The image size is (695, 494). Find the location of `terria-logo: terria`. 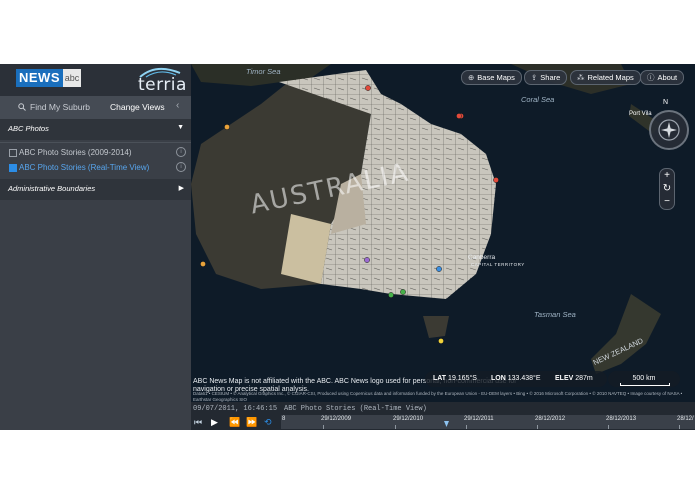

terria-logo: terria is located at coordinates (161, 80).